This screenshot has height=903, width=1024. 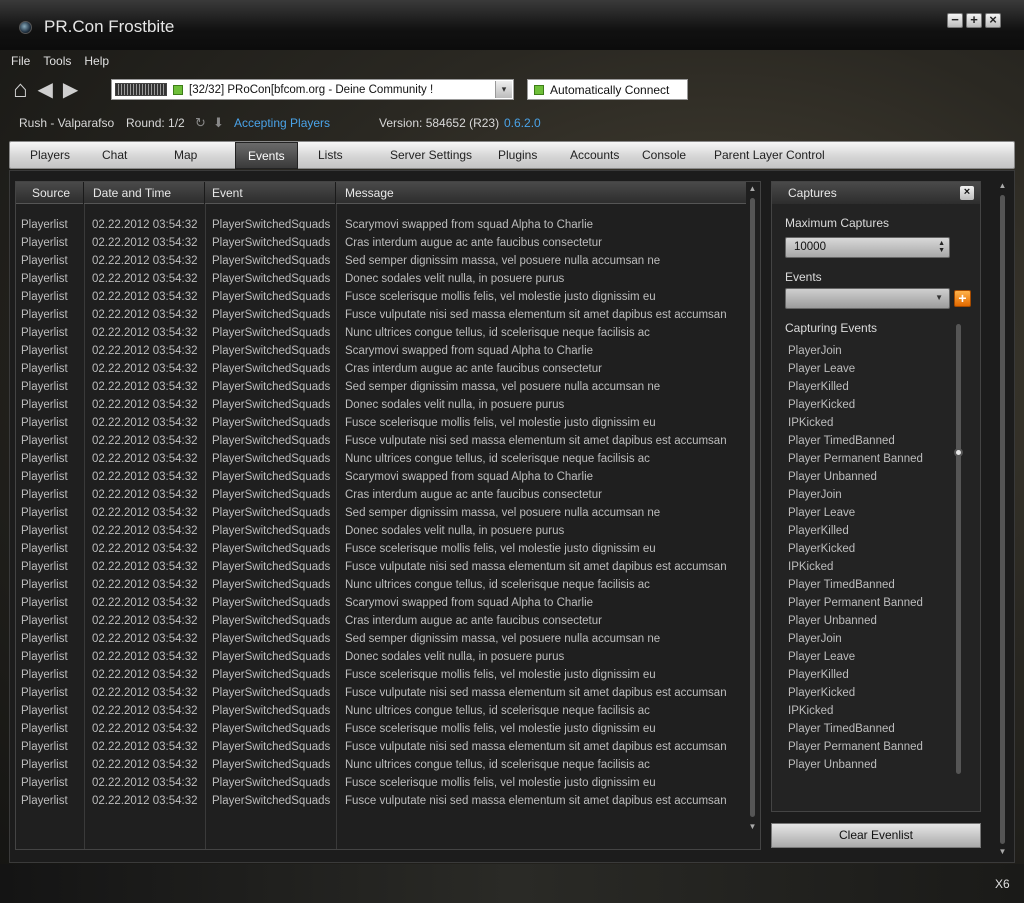 What do you see at coordinates (50, 155) in the screenshot?
I see `tab-players: Players` at bounding box center [50, 155].